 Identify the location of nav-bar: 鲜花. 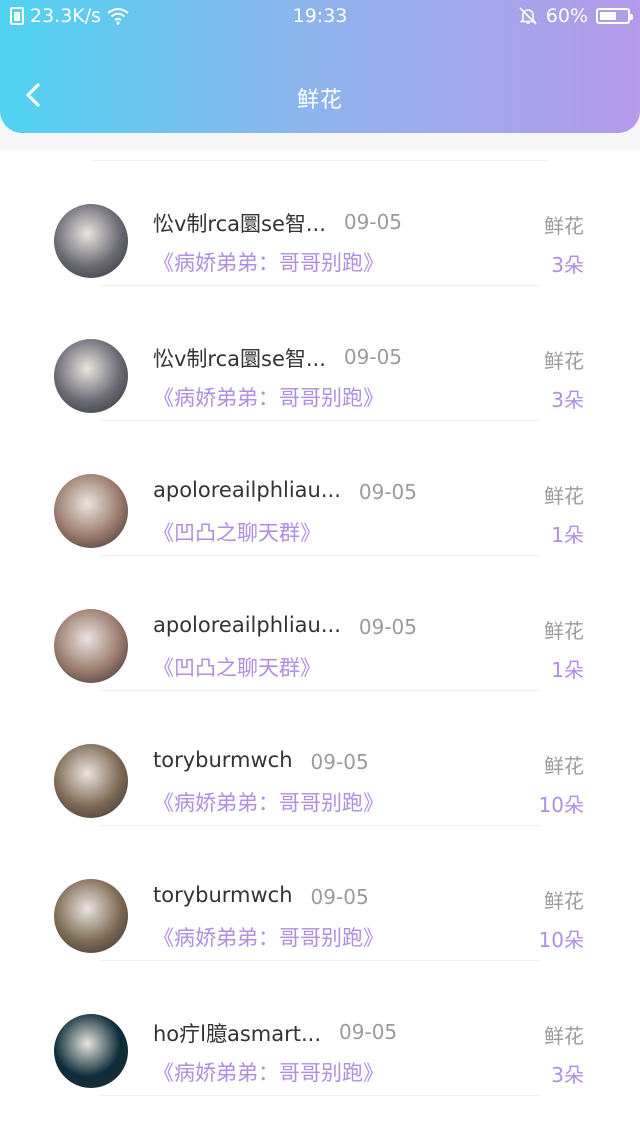
(320, 95).